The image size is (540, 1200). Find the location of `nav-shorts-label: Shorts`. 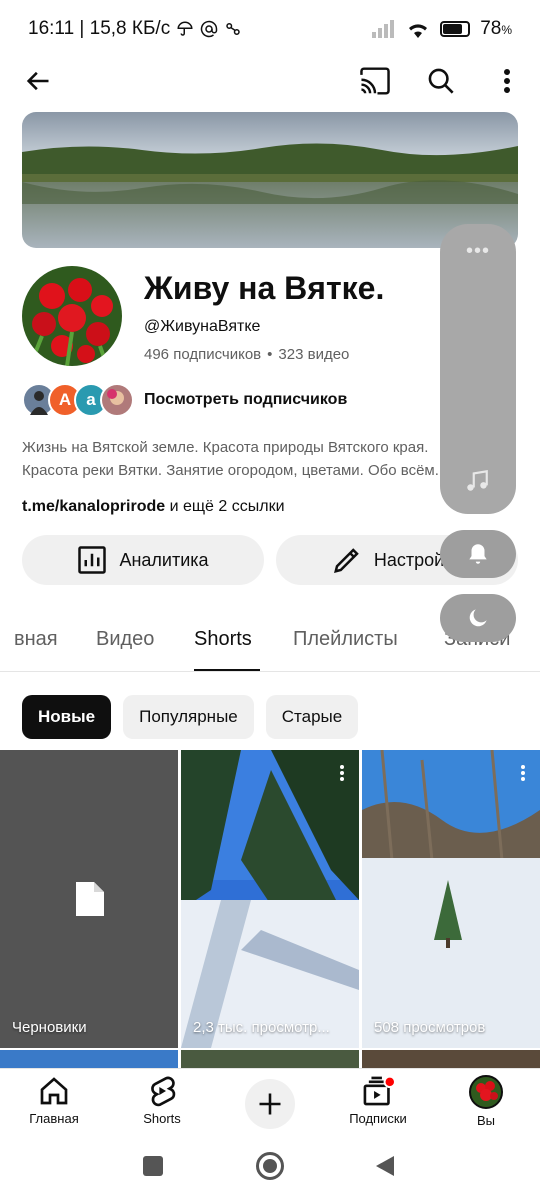

nav-shorts-label: Shorts is located at coordinates (162, 1118).